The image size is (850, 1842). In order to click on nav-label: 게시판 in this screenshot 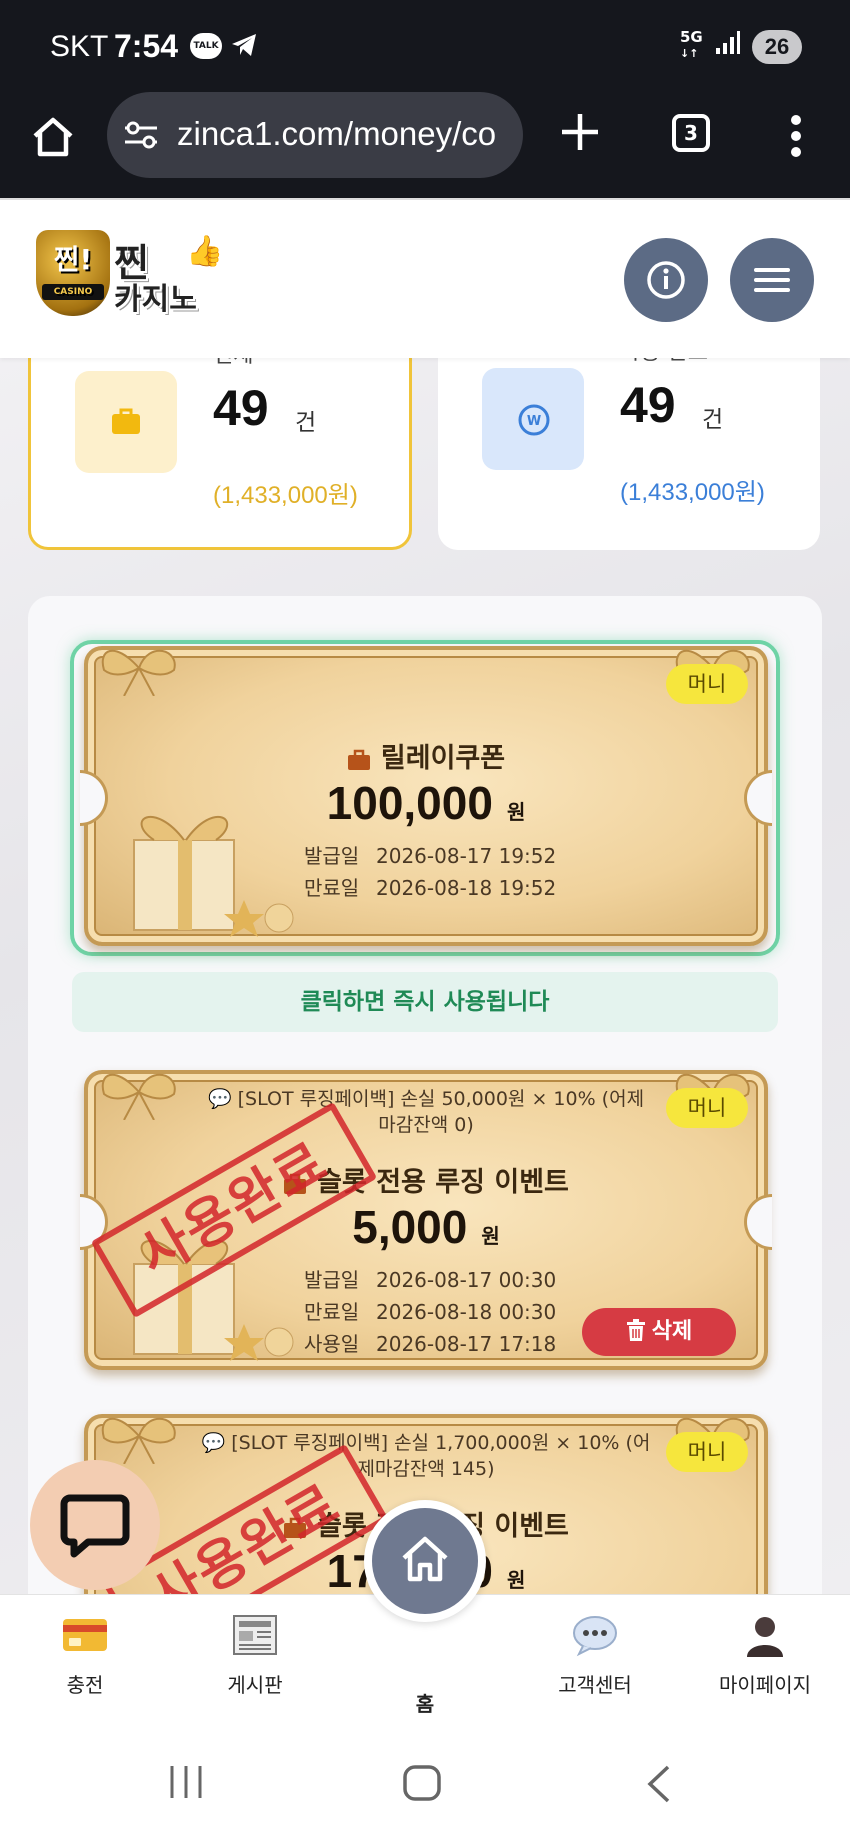, I will do `click(255, 1685)`.